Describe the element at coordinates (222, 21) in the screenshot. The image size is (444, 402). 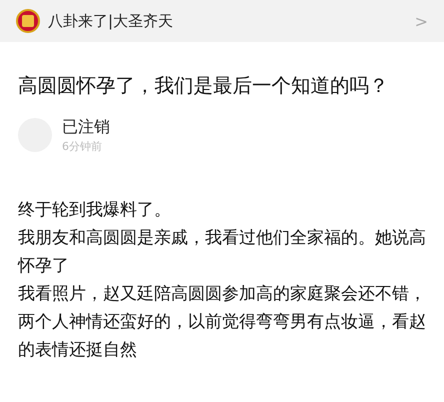
I see `account-header: 八卦来了|大圣齐天 >` at that location.